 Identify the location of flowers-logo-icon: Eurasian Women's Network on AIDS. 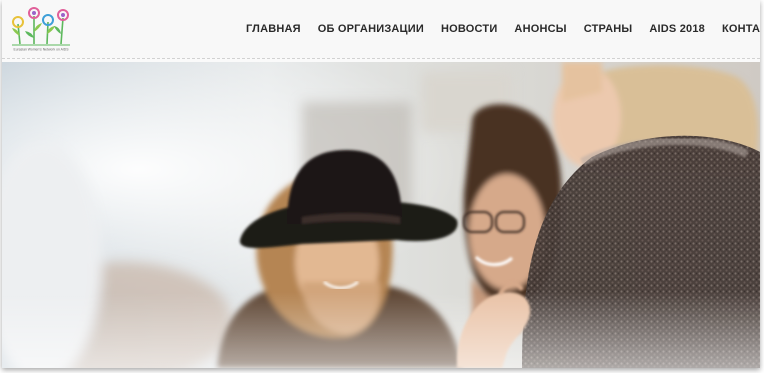
(41, 29).